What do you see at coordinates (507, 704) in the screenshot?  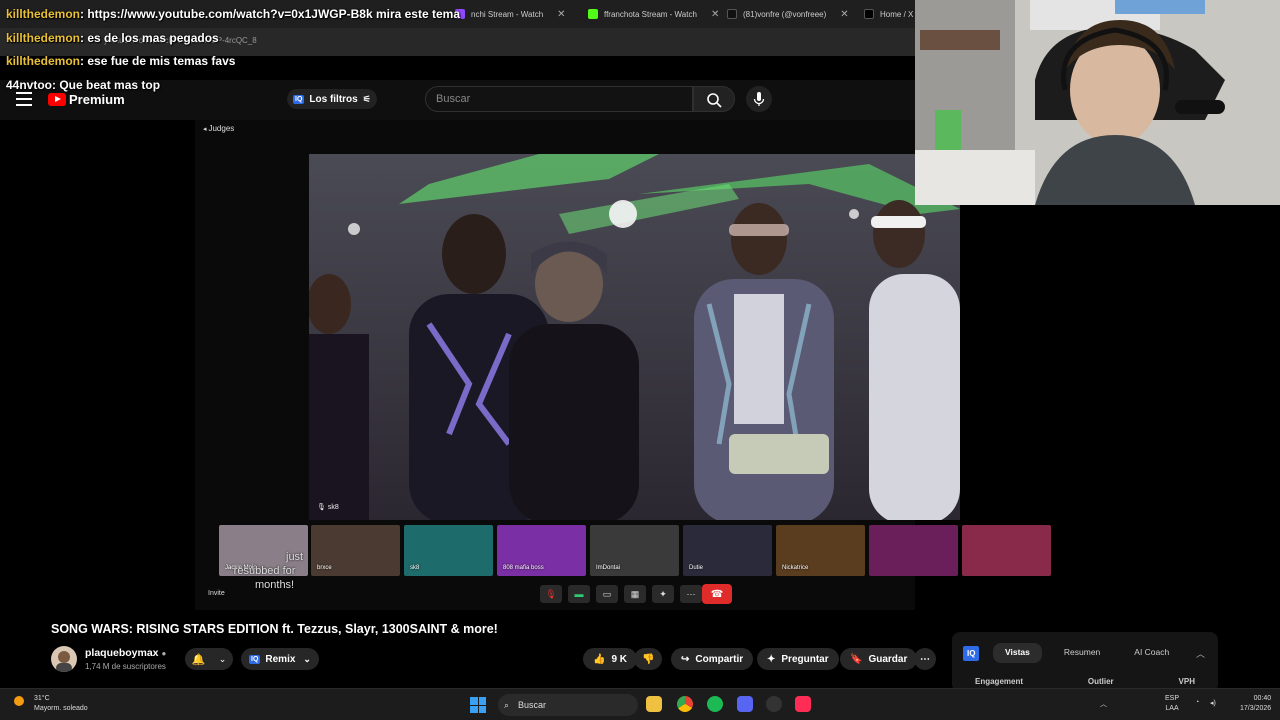 I see `search-icon: ⌕` at bounding box center [507, 704].